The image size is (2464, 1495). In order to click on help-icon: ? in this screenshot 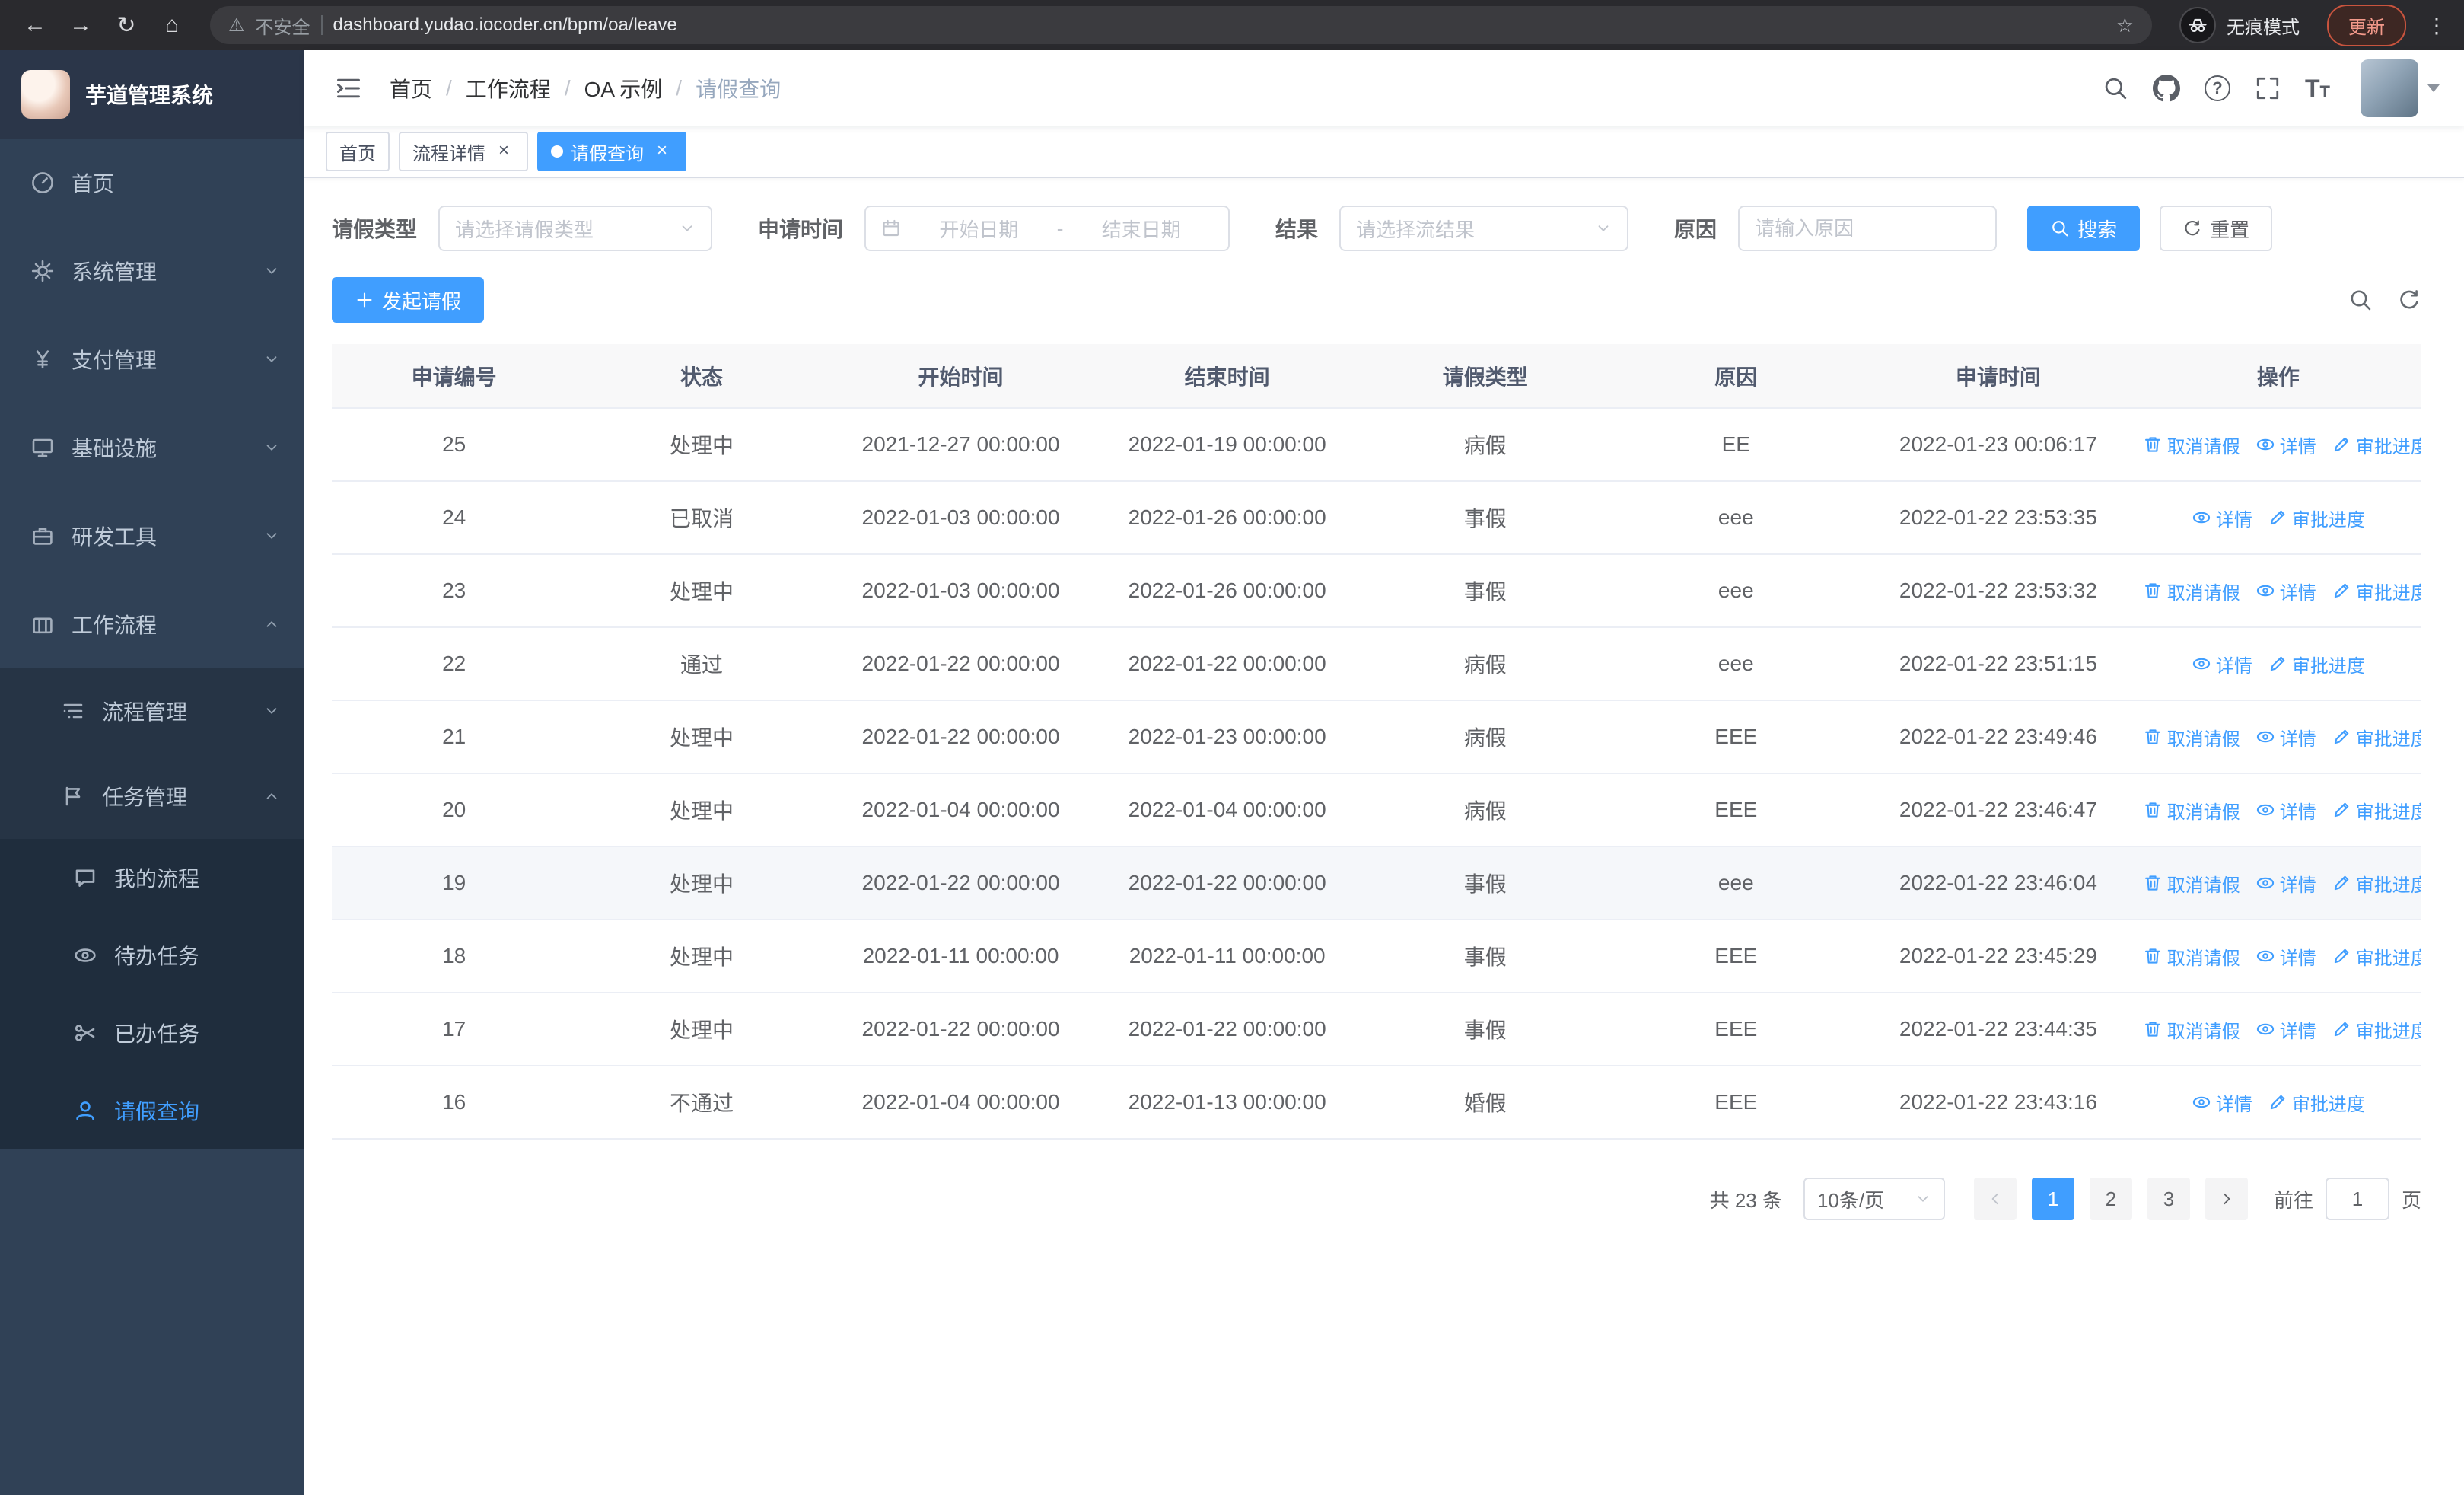, I will do `click(2217, 88)`.